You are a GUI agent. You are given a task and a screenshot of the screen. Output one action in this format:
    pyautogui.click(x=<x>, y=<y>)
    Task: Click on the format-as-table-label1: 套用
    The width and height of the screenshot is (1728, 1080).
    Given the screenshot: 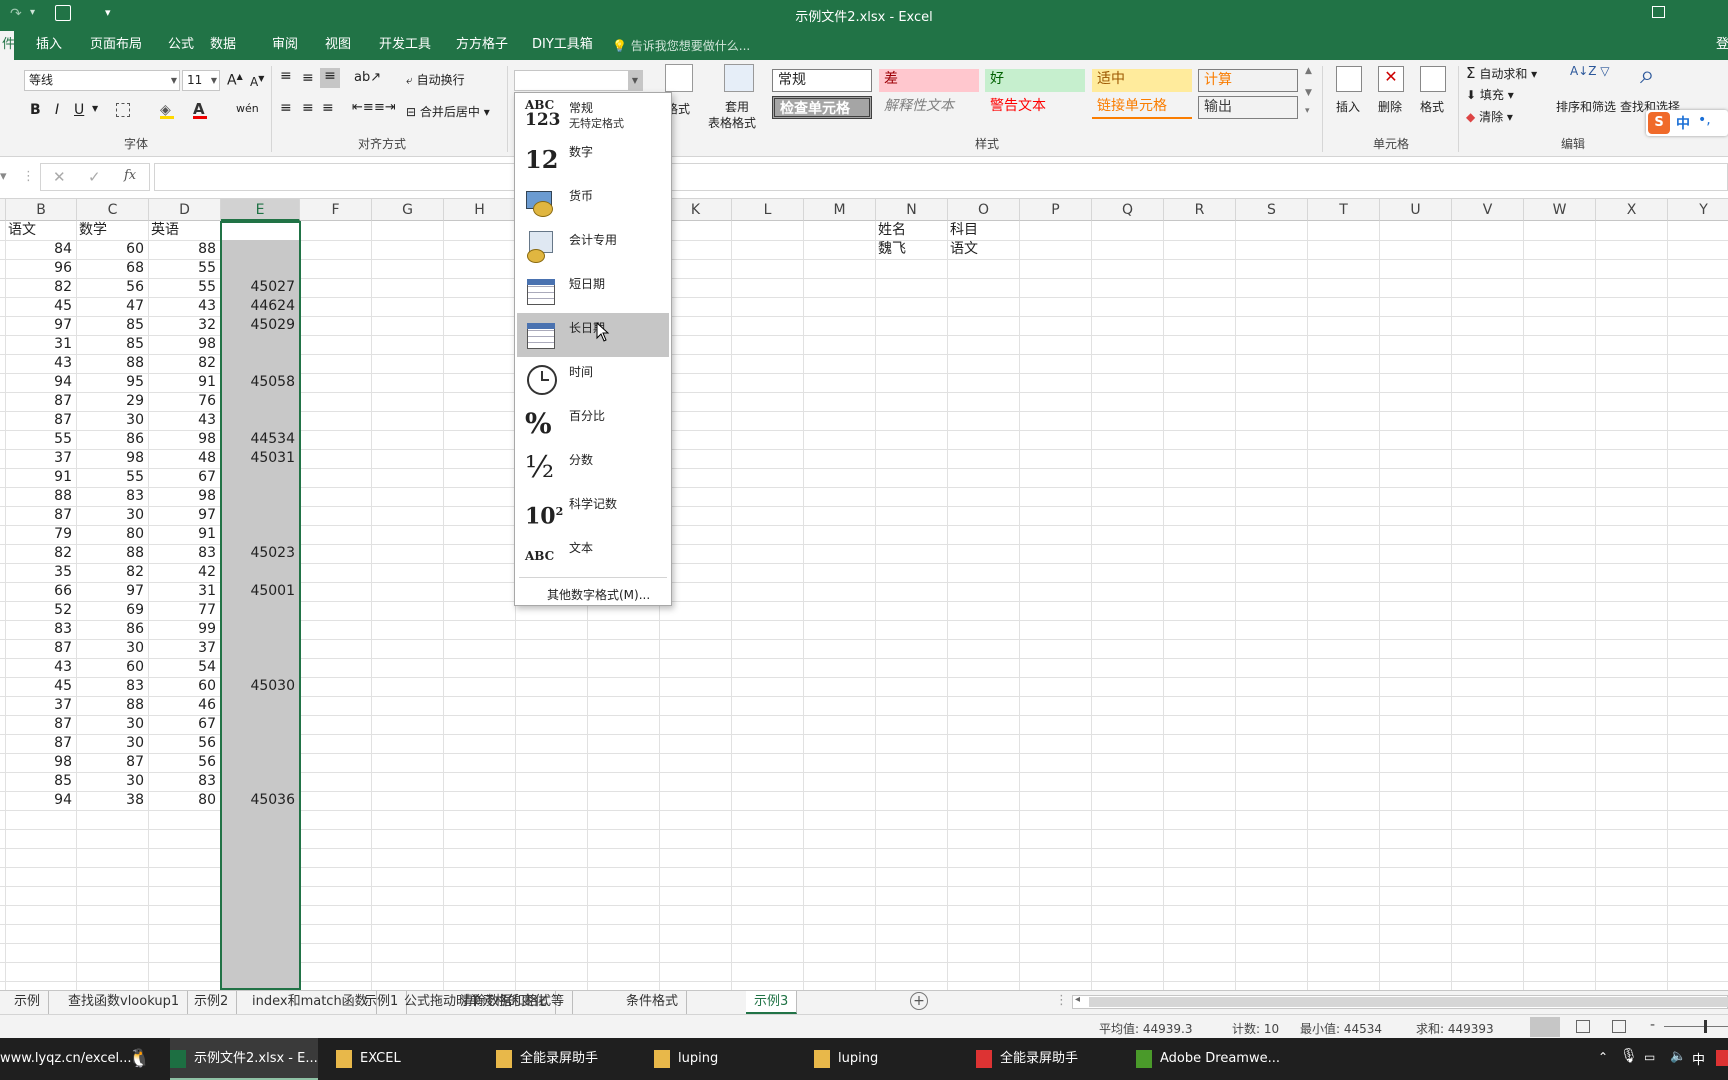 What is the action you would take?
    pyautogui.click(x=737, y=106)
    